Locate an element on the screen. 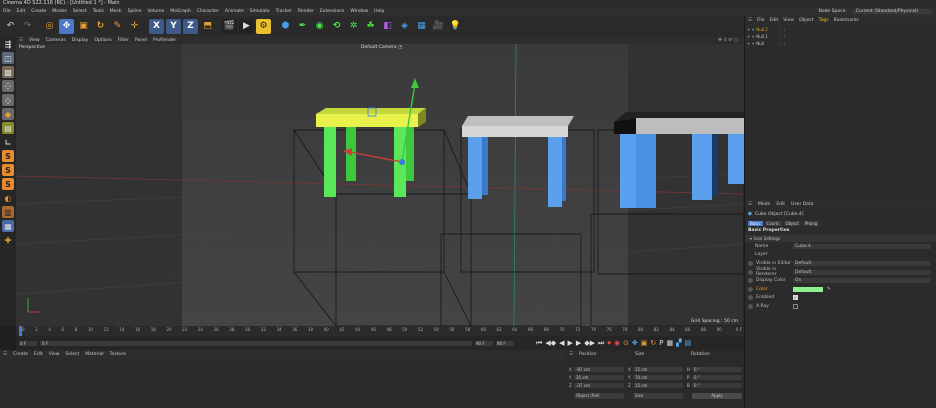 The image size is (936, 408). start-frame-field: 0 F is located at coordinates (28, 343).